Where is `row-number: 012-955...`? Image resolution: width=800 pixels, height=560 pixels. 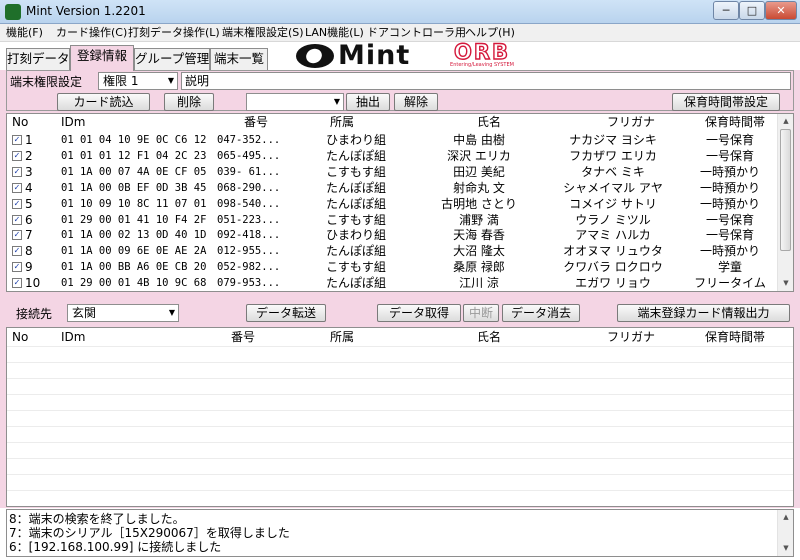
row-number: 012-955... is located at coordinates (249, 251).